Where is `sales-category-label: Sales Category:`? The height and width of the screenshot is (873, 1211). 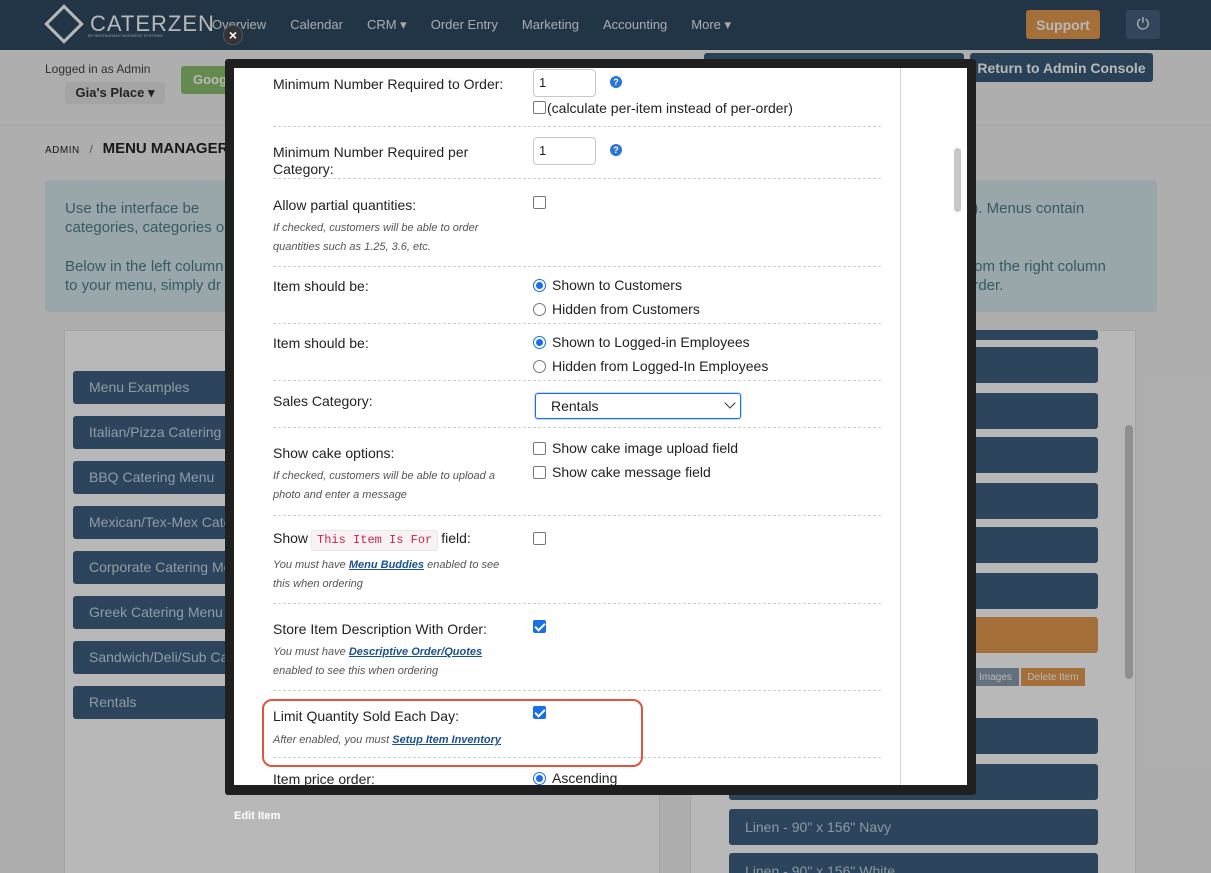 sales-category-label: Sales Category: is located at coordinates (323, 401).